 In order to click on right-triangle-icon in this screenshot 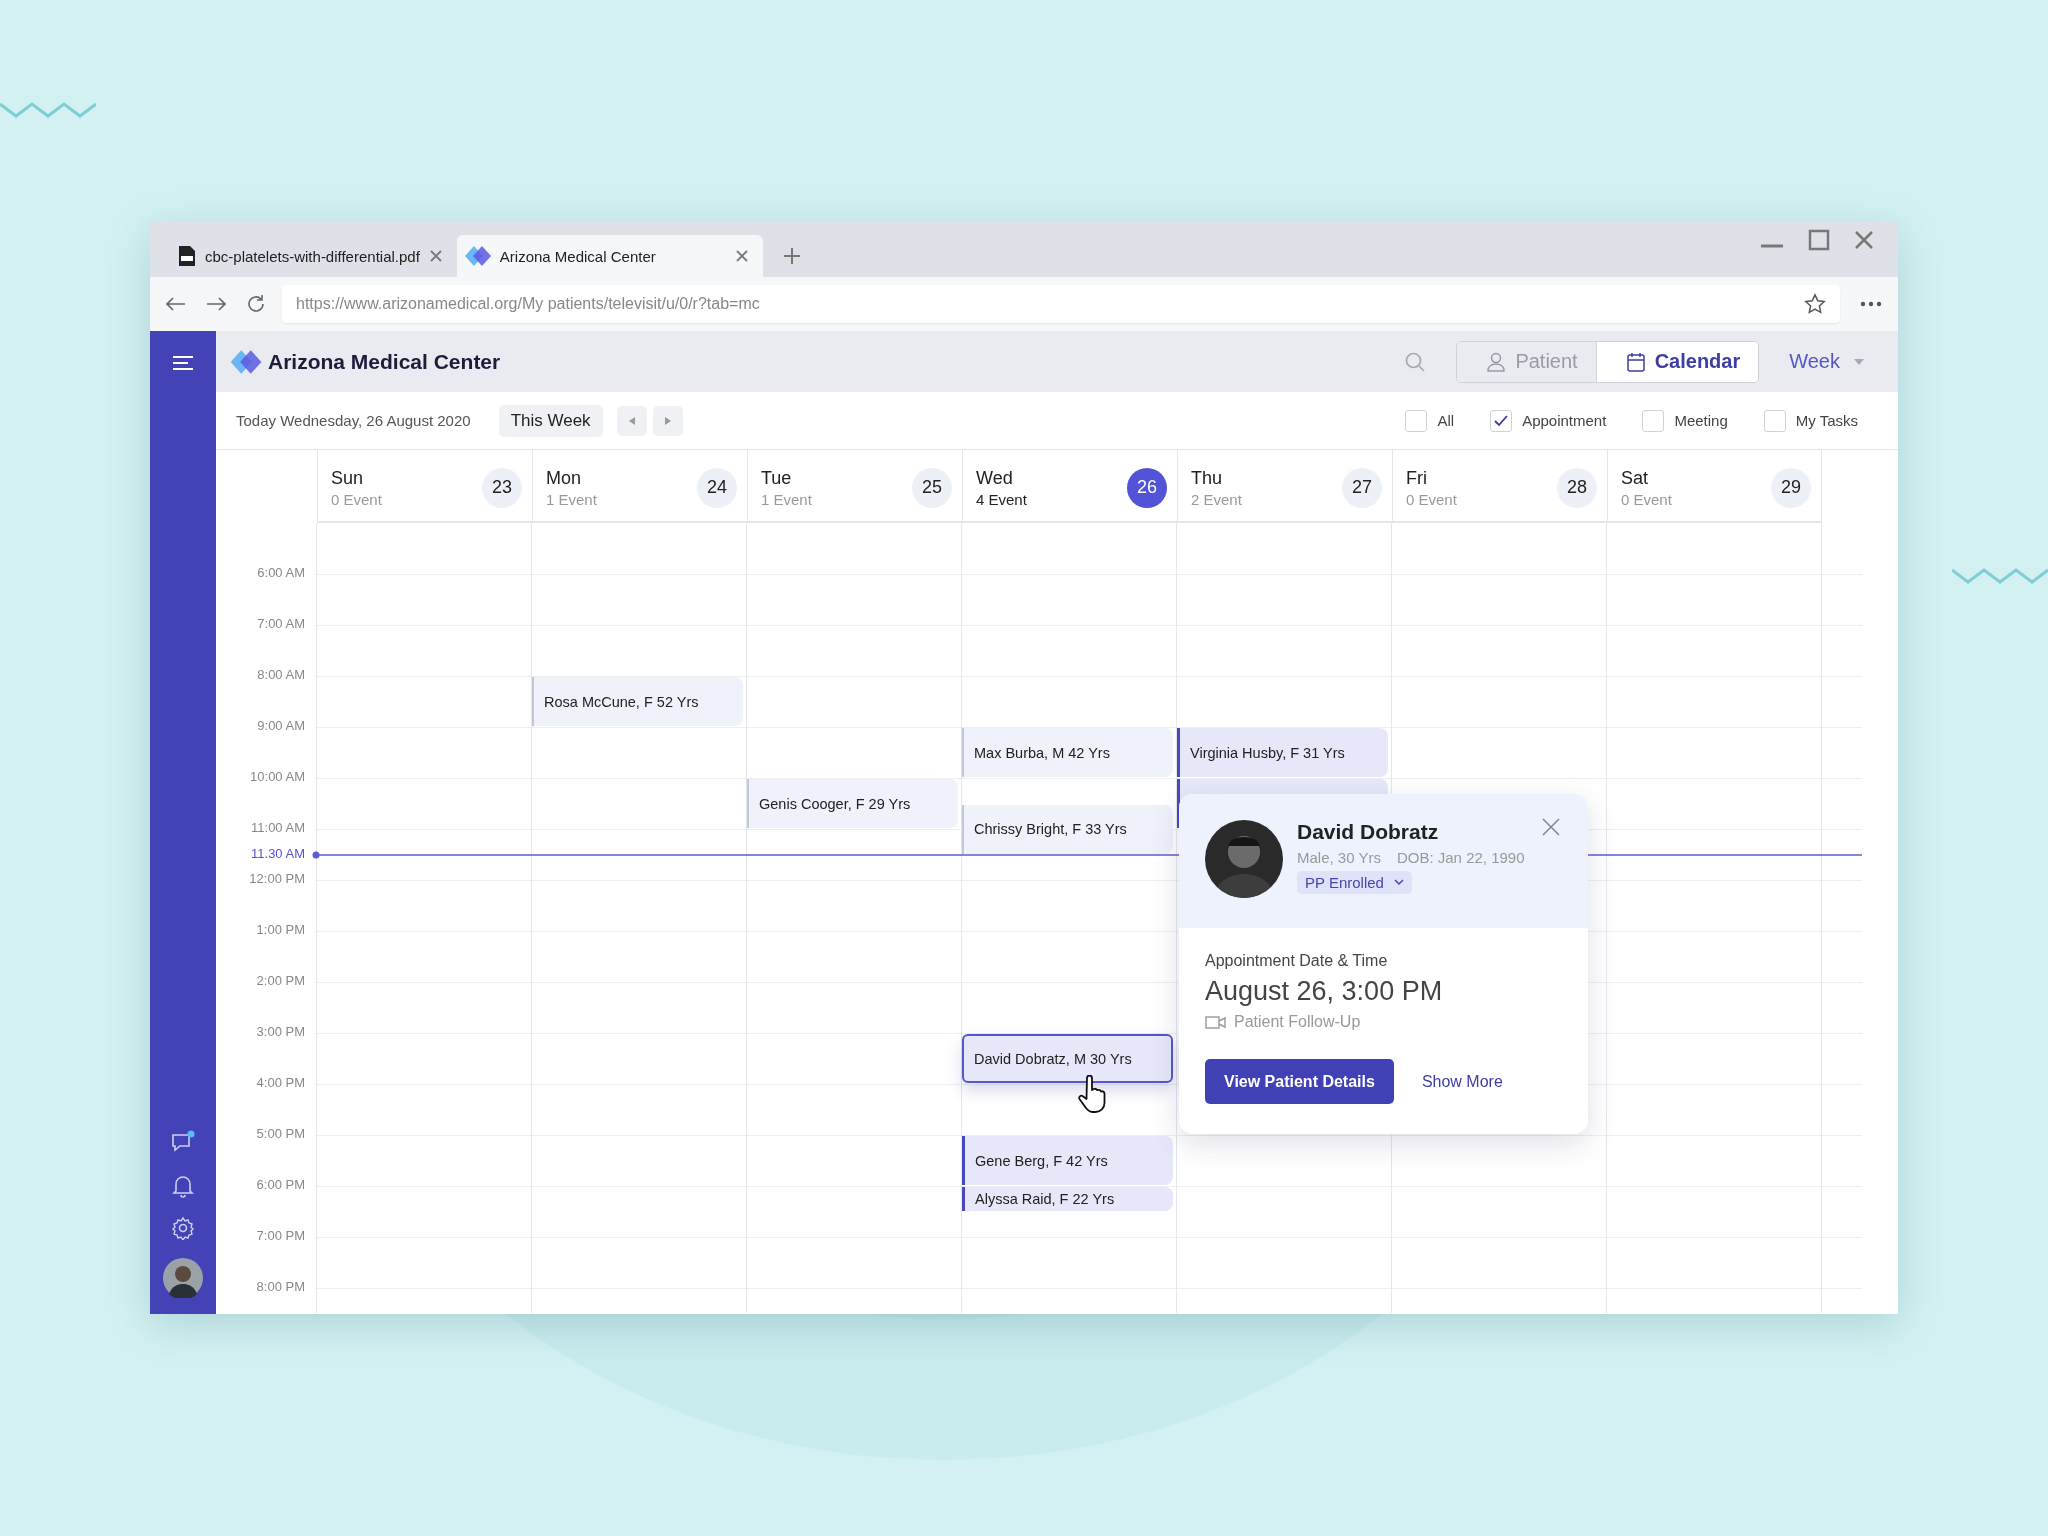, I will do `click(667, 420)`.